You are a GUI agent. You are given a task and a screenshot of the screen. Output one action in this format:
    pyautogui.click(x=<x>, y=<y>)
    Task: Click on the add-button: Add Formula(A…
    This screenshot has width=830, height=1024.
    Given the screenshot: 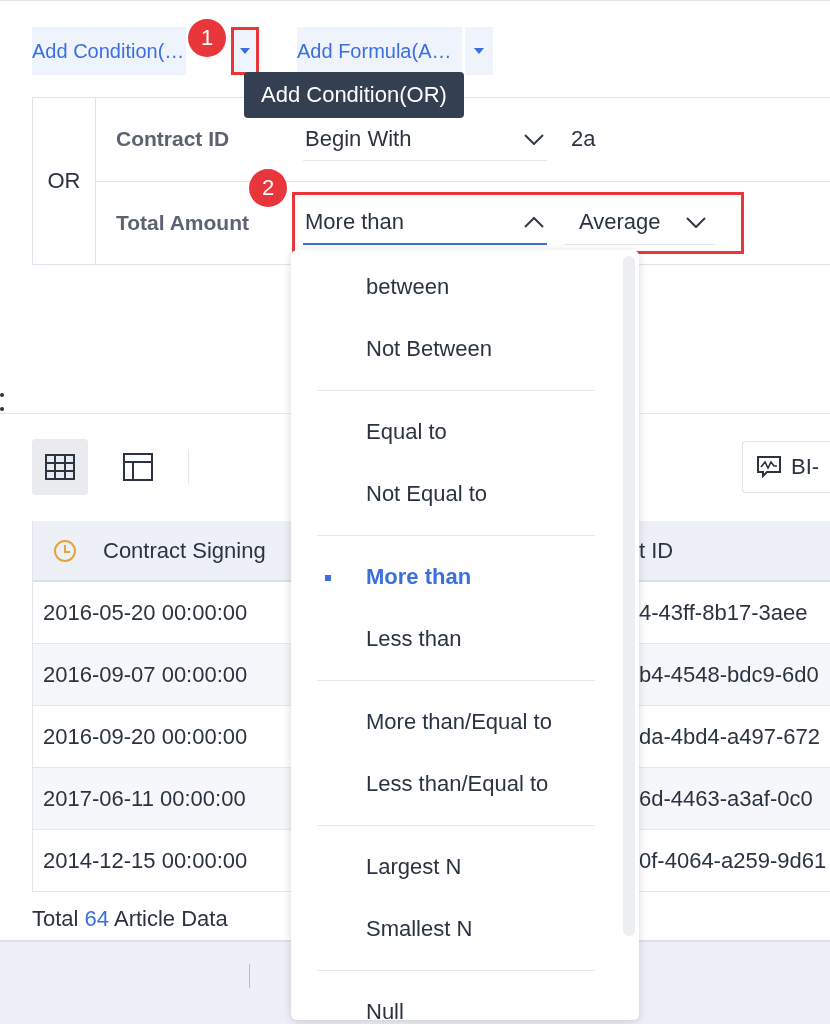 What is the action you would take?
    pyautogui.click(x=379, y=51)
    